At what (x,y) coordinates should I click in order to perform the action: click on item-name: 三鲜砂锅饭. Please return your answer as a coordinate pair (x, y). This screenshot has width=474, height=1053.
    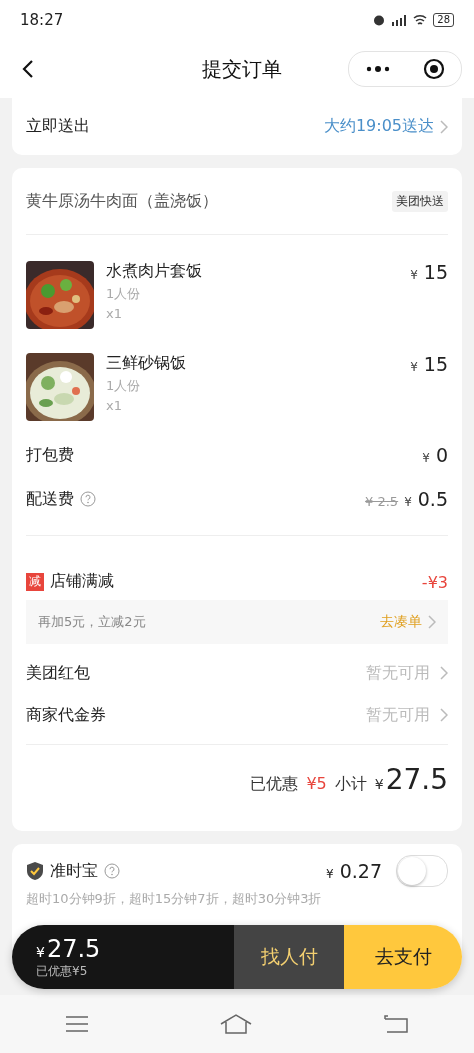
    Looking at the image, I should click on (146, 363).